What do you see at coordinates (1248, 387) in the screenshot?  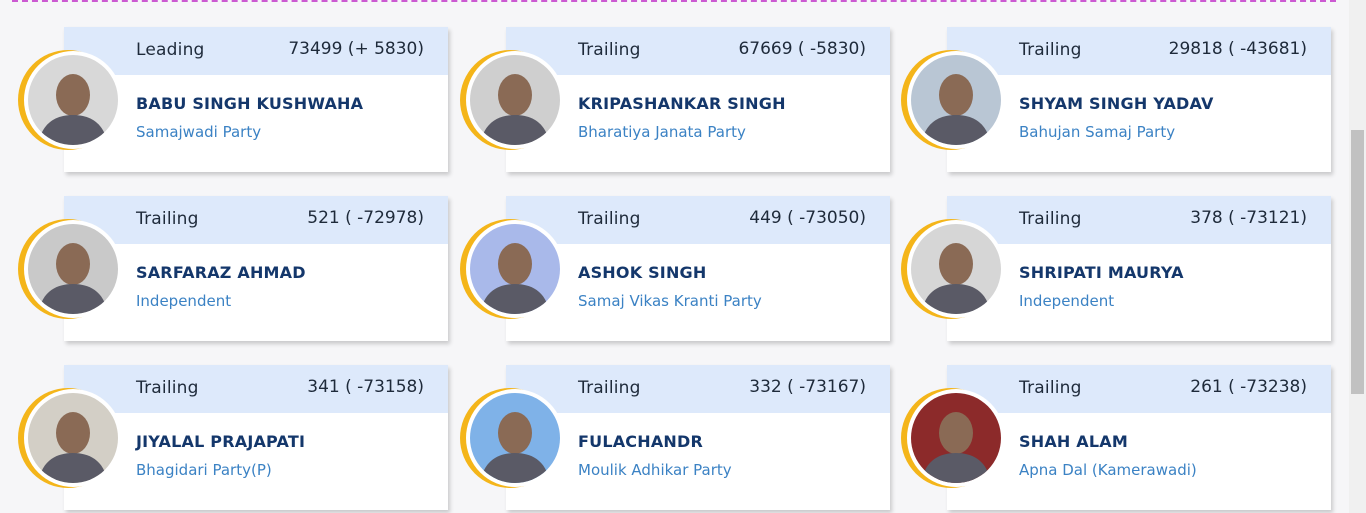 I see `vote-count: 261 ( -73238)` at bounding box center [1248, 387].